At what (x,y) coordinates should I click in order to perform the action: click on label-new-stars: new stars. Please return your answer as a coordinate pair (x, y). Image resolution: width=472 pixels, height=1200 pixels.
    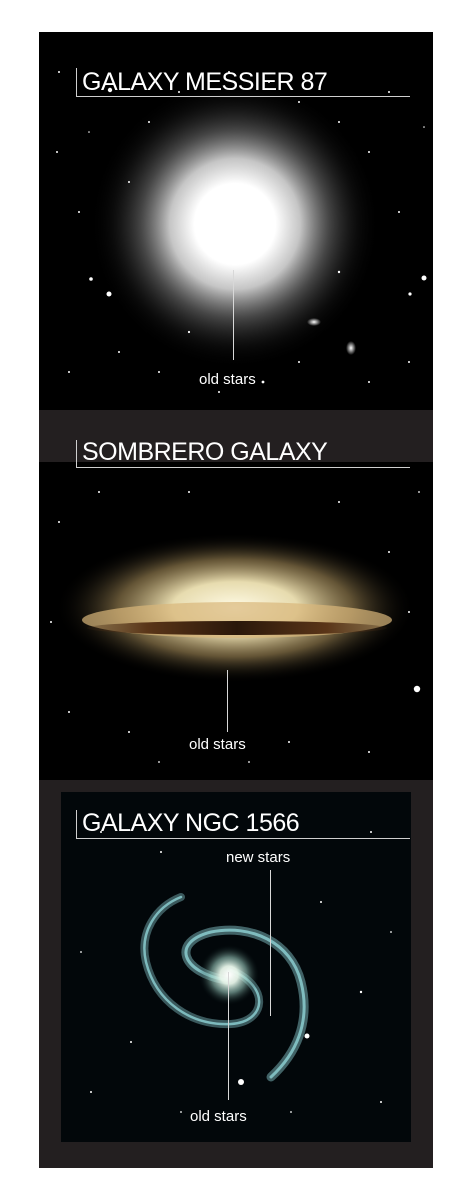
    Looking at the image, I should click on (258, 857).